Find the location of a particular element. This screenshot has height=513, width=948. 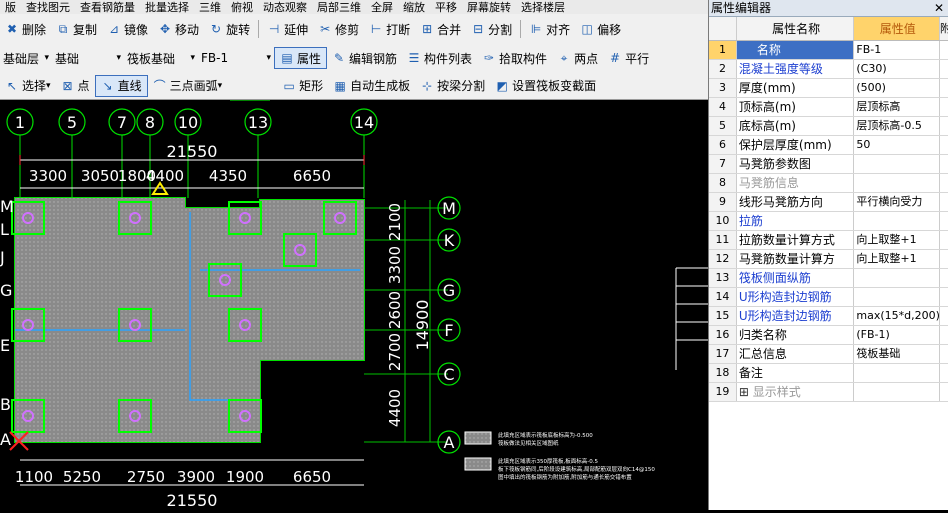

floor-select: 基础 ▾ is located at coordinates (88, 58).